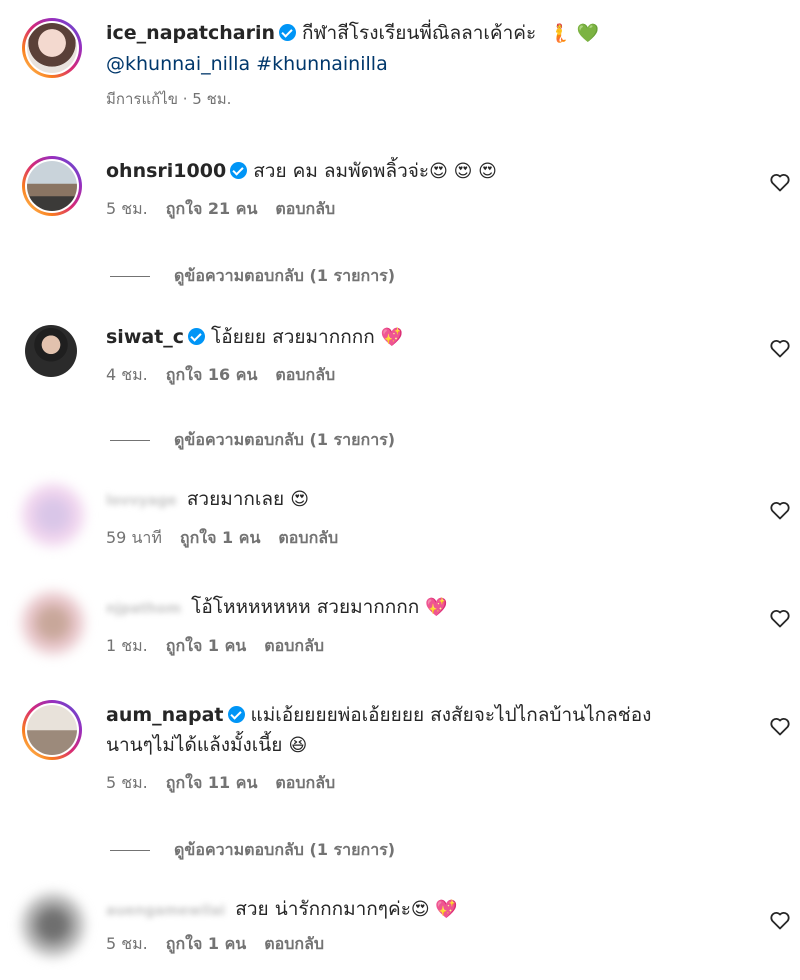  Describe the element at coordinates (298, 745) in the screenshot. I see `comment-emoji: 😆` at that location.